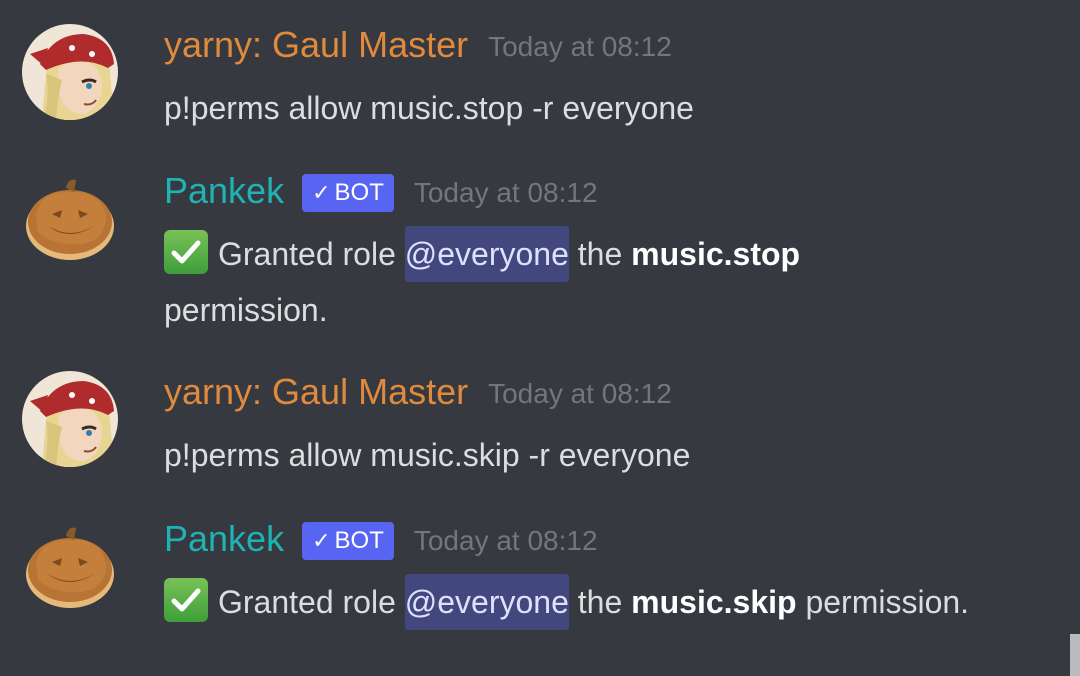 Image resolution: width=1080 pixels, height=676 pixels. I want to click on permission-name: music.skip, so click(714, 602).